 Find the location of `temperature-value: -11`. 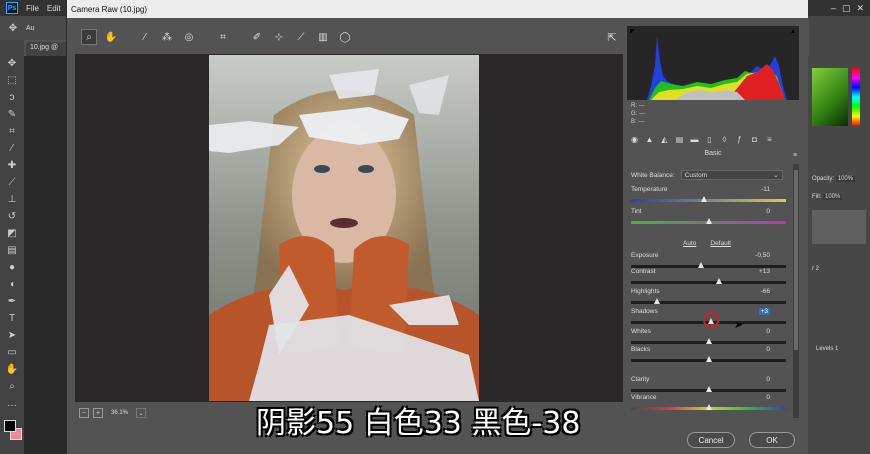

temperature-value: -11 is located at coordinates (750, 189).